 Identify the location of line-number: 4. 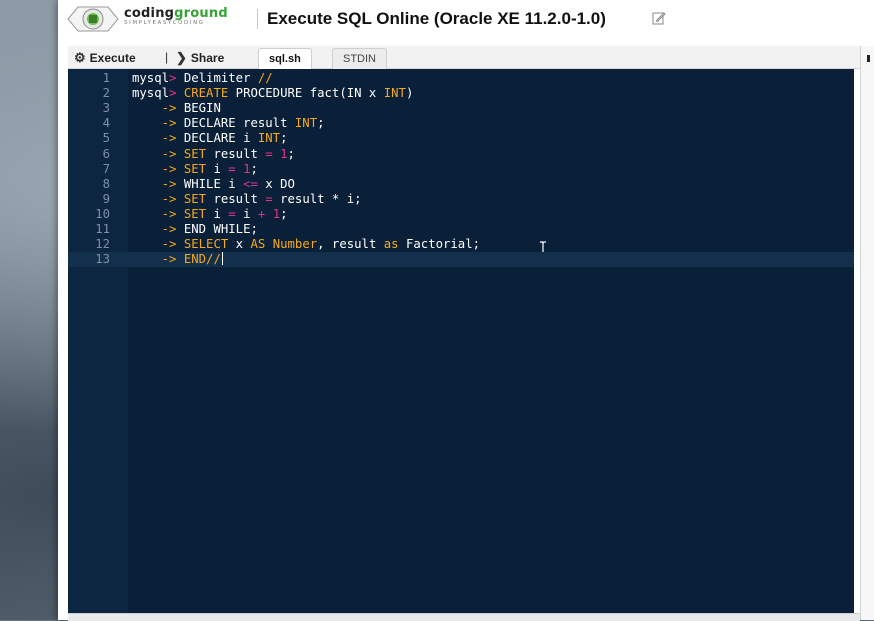
(106, 123).